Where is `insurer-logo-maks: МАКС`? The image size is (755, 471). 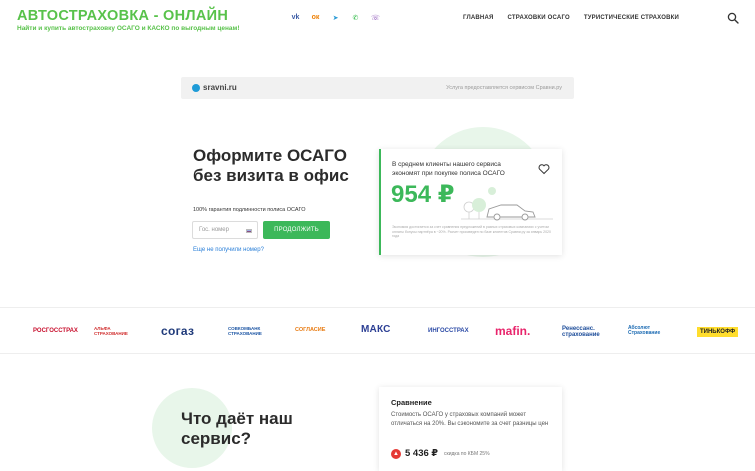 insurer-logo-maks: МАКС is located at coordinates (376, 329).